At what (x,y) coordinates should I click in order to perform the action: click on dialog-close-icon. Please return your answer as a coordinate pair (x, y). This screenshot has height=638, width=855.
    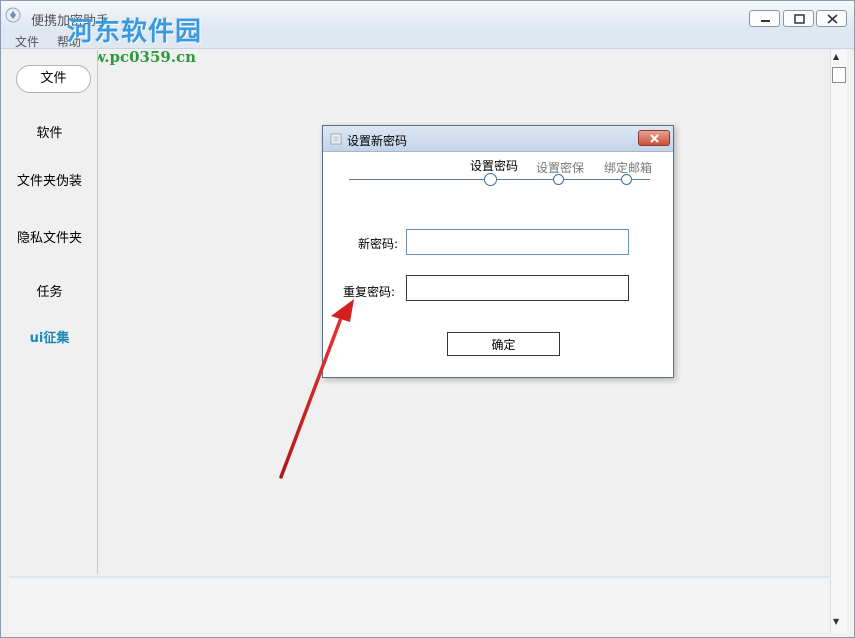
    Looking at the image, I should click on (654, 138).